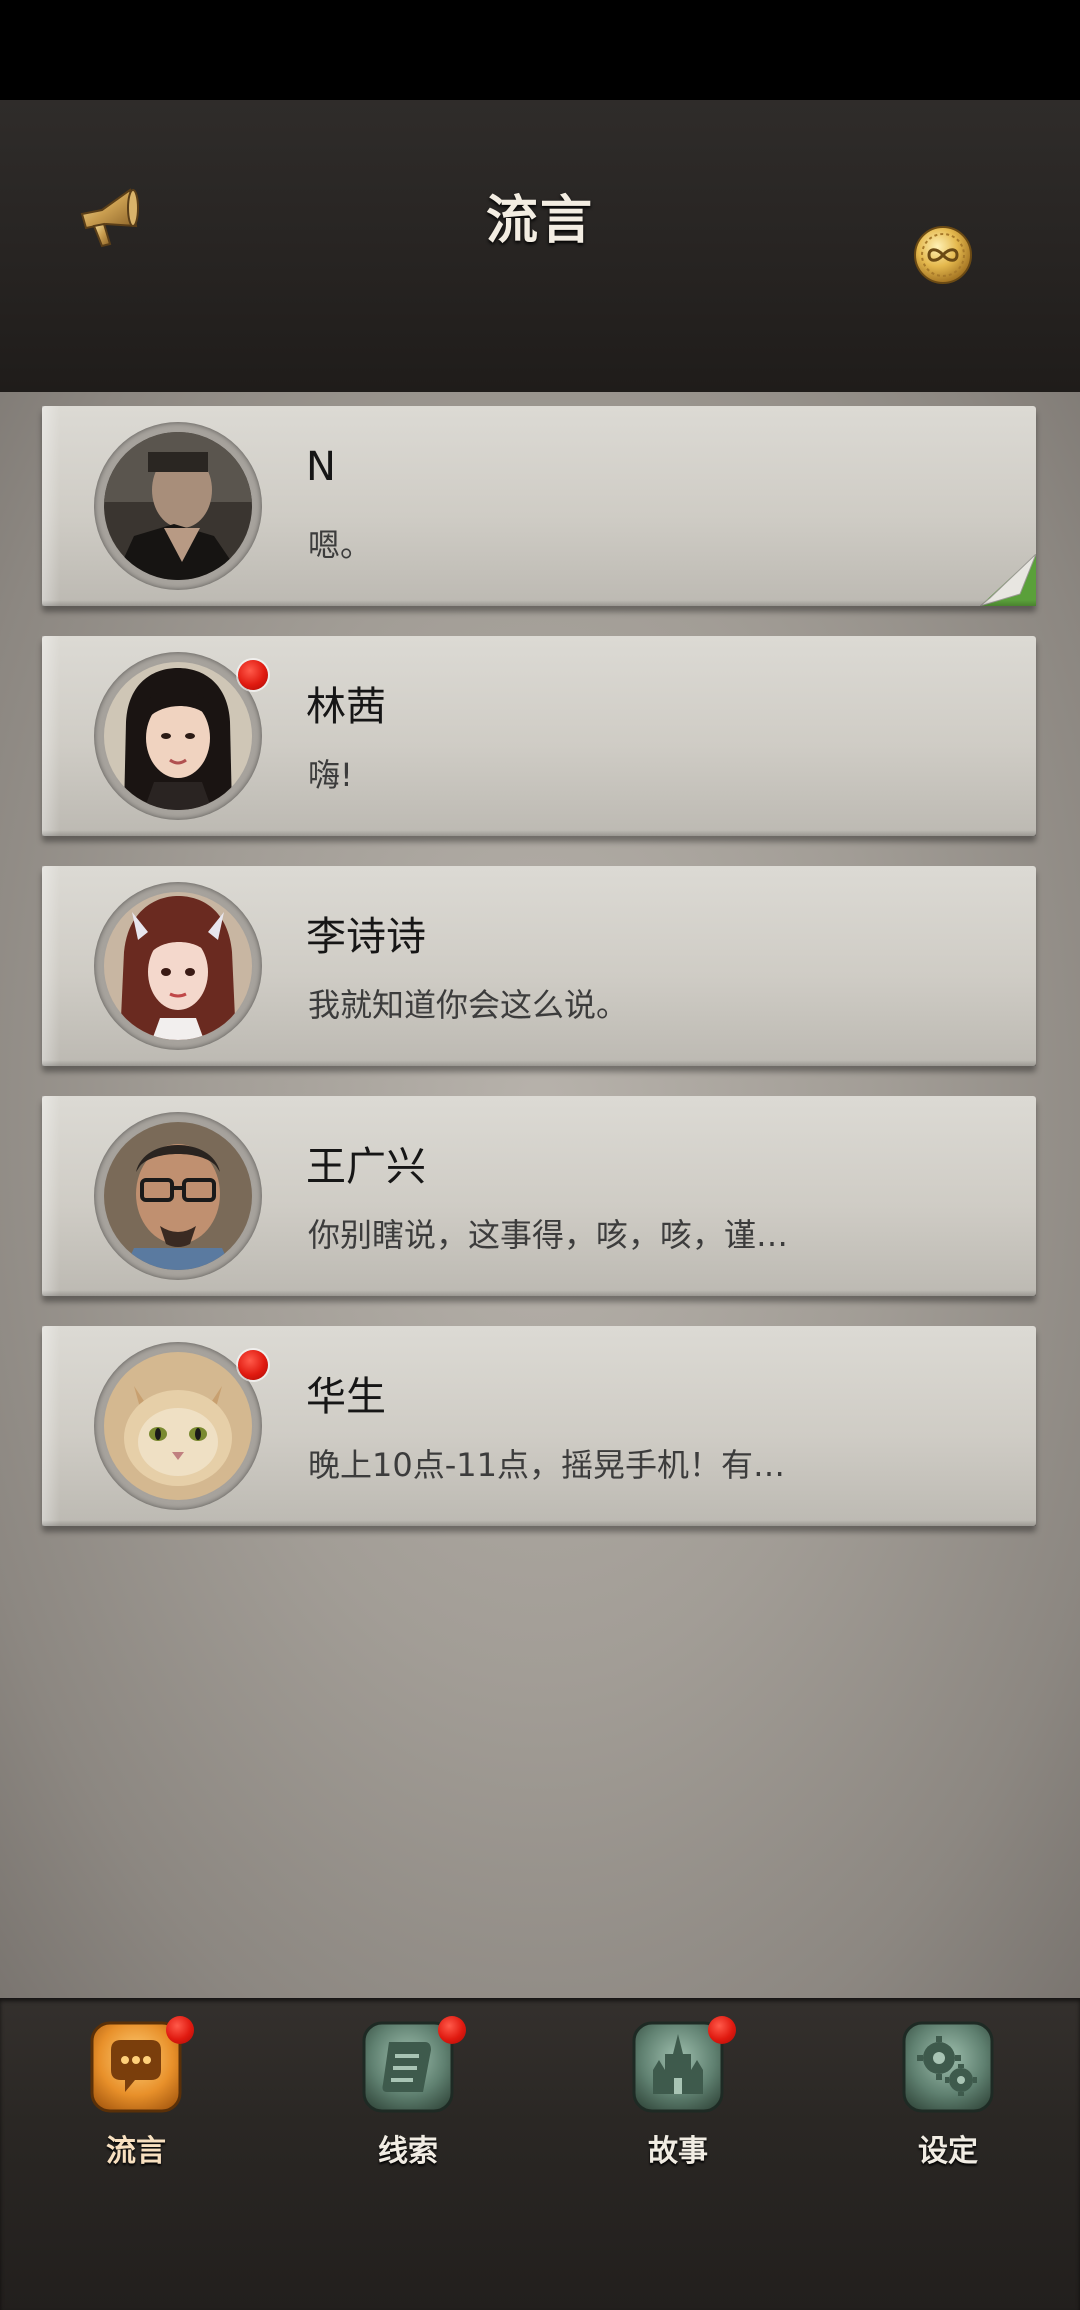 Image resolution: width=1080 pixels, height=2310 pixels. I want to click on message-card-n: N 嗯。, so click(539, 506).